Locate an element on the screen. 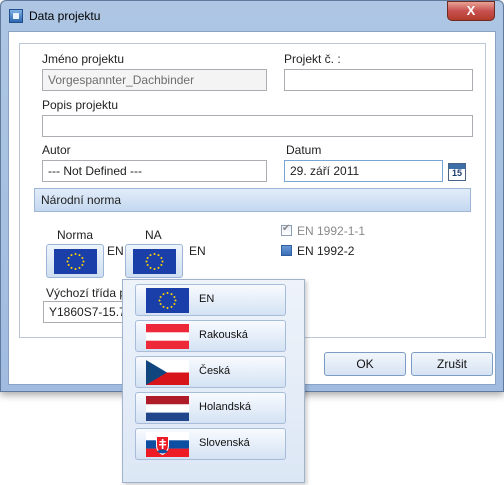 This screenshot has height=485, width=504. slovakia-flag-icon is located at coordinates (167, 444).